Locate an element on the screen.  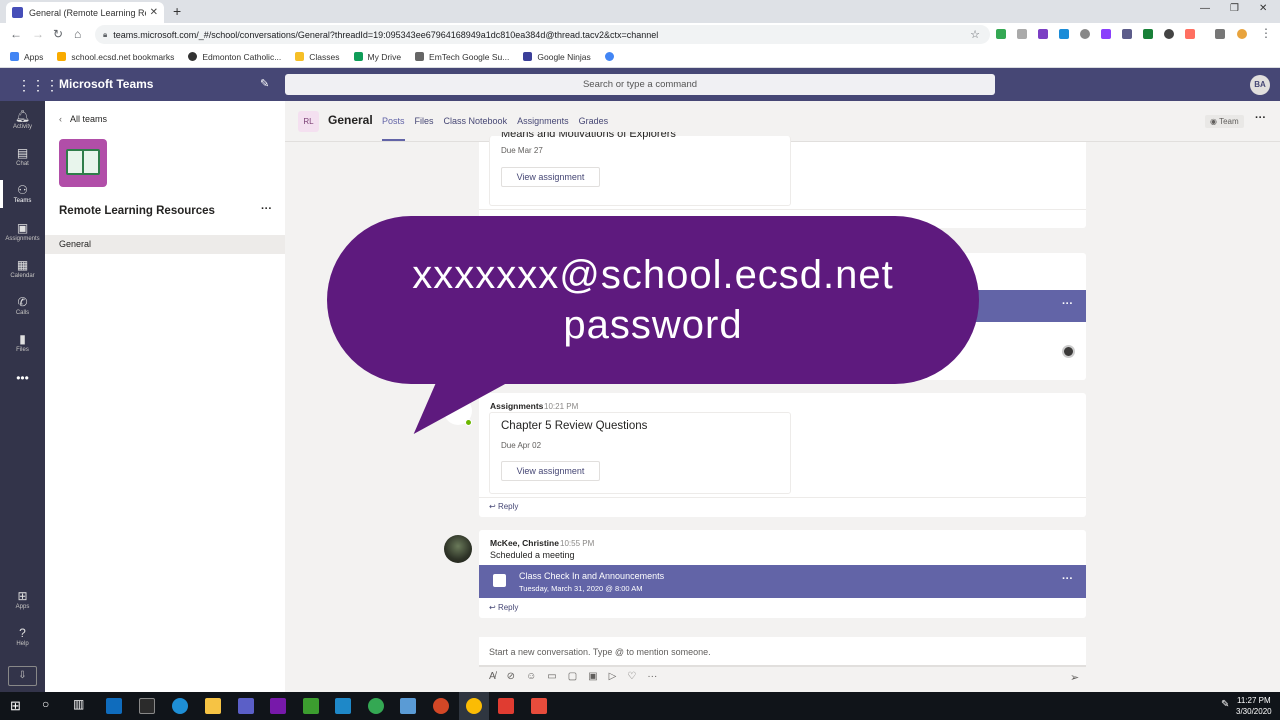
cast-icon is located at coordinates (1220, 34).